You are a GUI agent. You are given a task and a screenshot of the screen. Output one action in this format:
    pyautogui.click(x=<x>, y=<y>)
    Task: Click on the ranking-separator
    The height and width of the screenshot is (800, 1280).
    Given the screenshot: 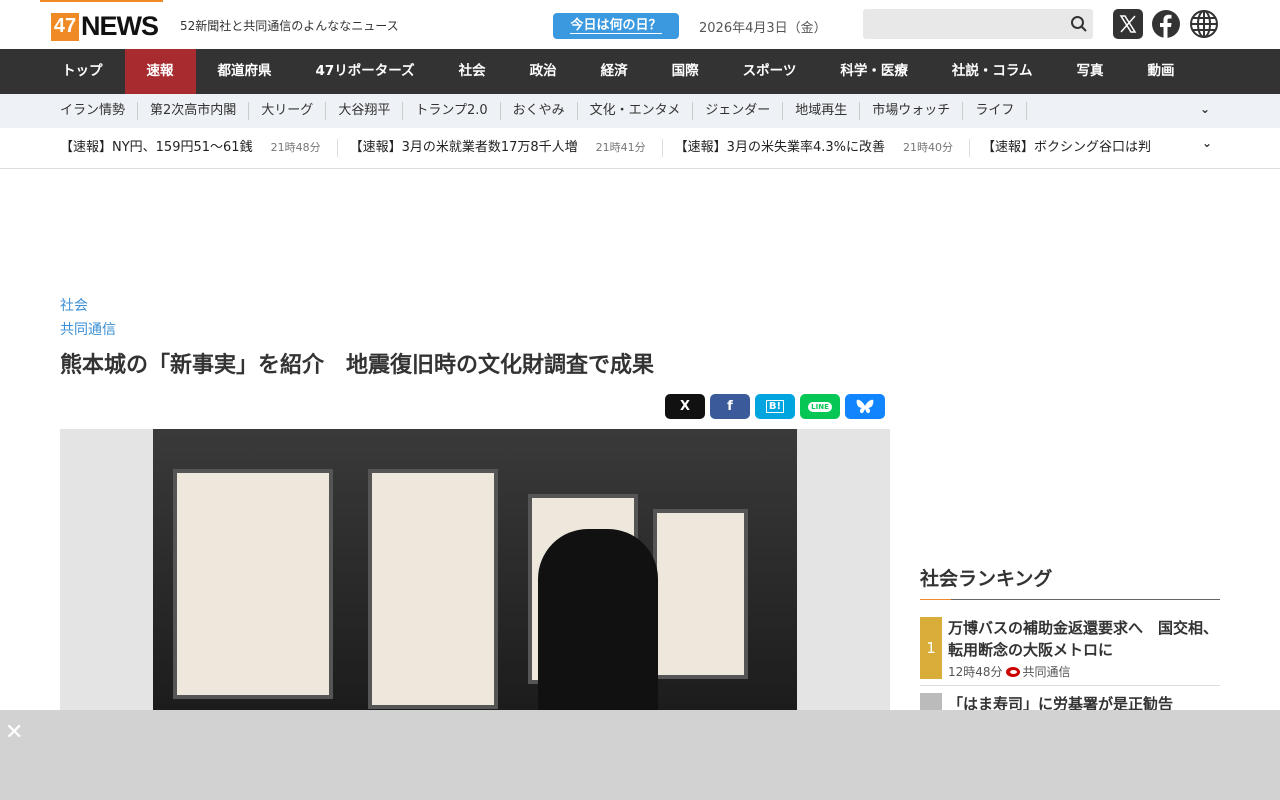 What is the action you would take?
    pyautogui.click(x=1070, y=685)
    